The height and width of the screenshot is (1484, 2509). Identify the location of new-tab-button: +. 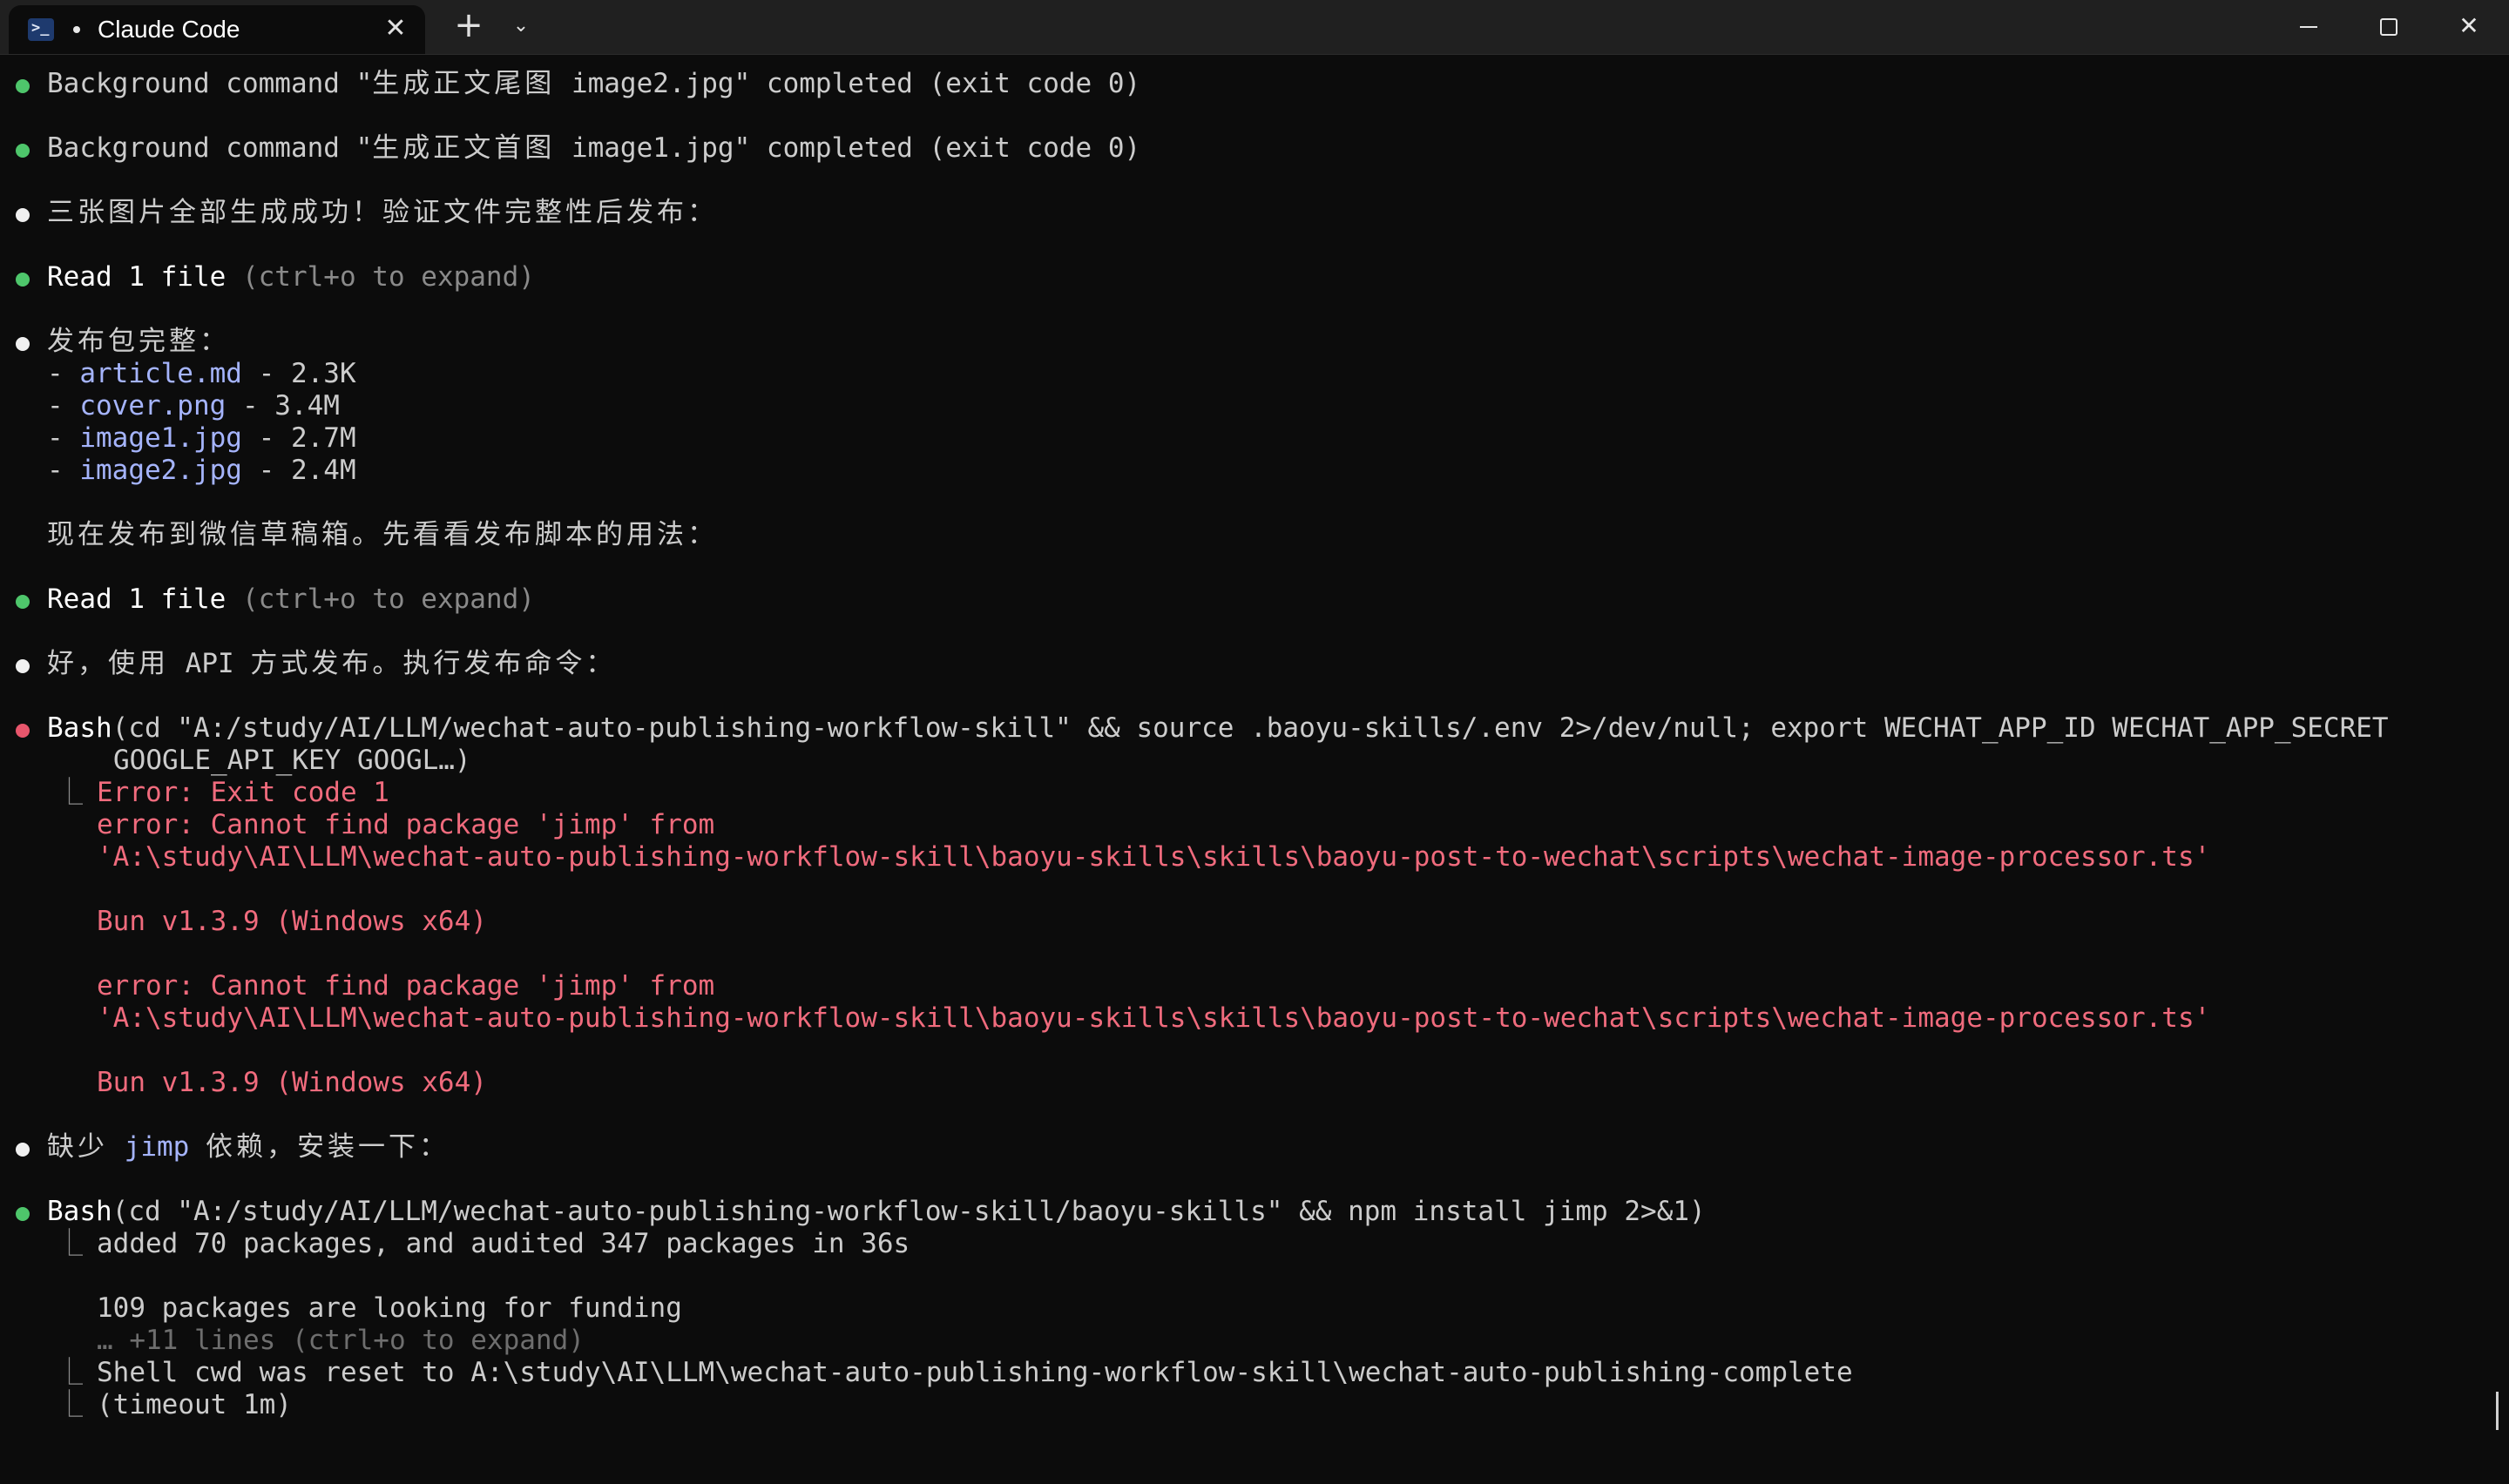
(469, 26).